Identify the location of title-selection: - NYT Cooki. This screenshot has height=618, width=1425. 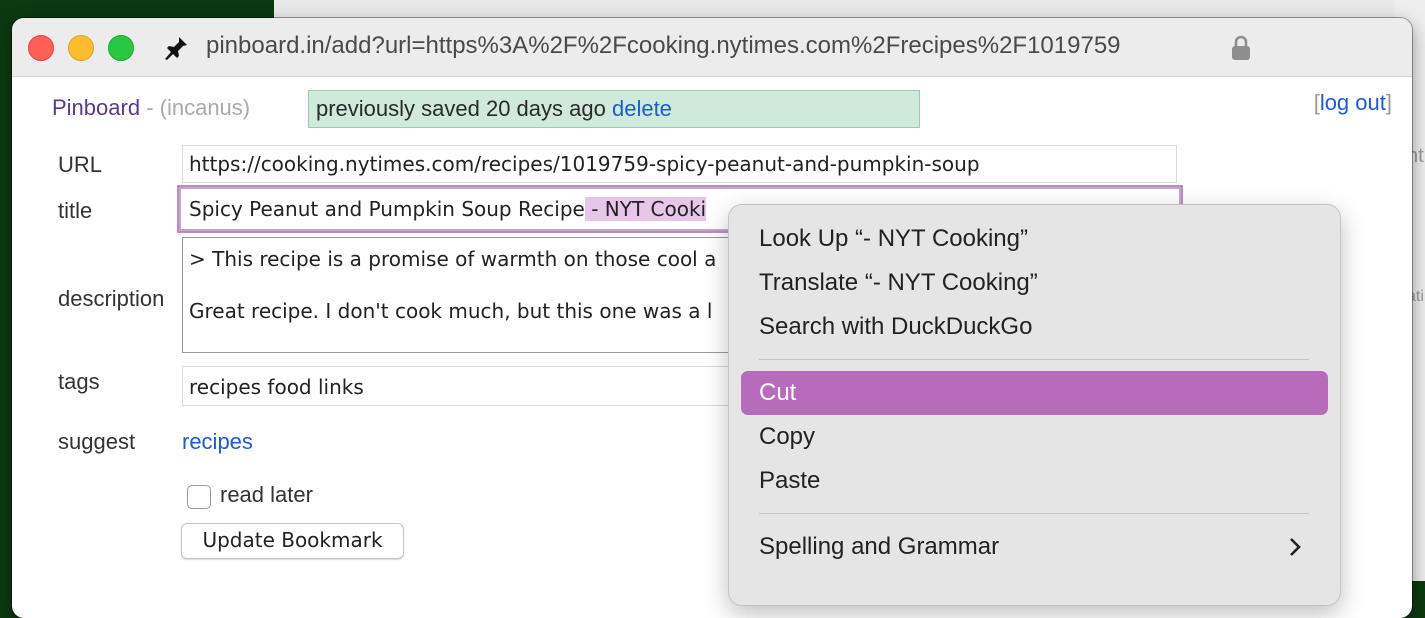
(645, 209).